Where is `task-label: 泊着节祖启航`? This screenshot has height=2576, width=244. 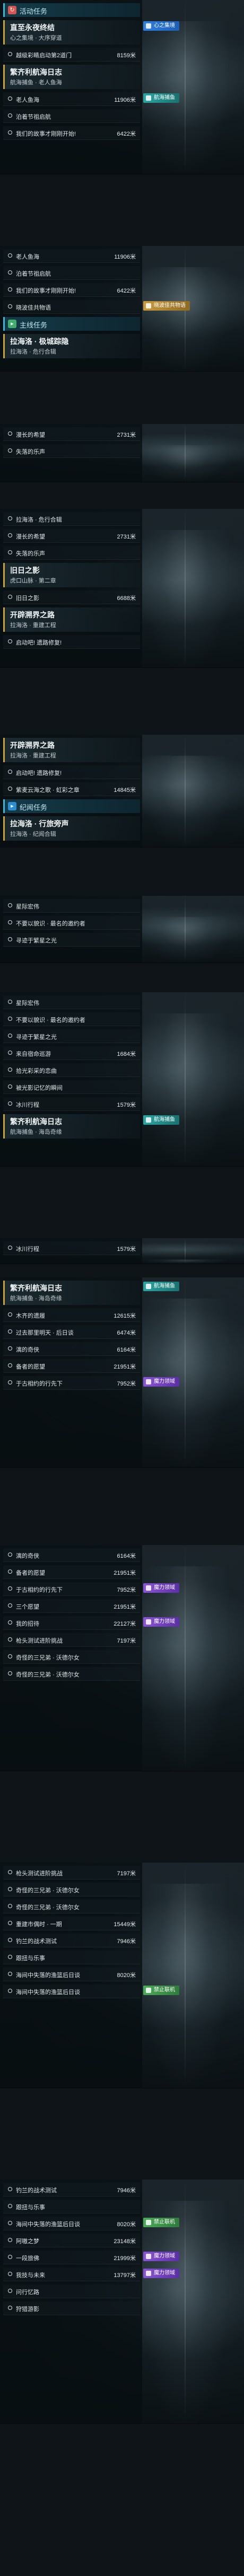 task-label: 泊着节祖启航 is located at coordinates (34, 117).